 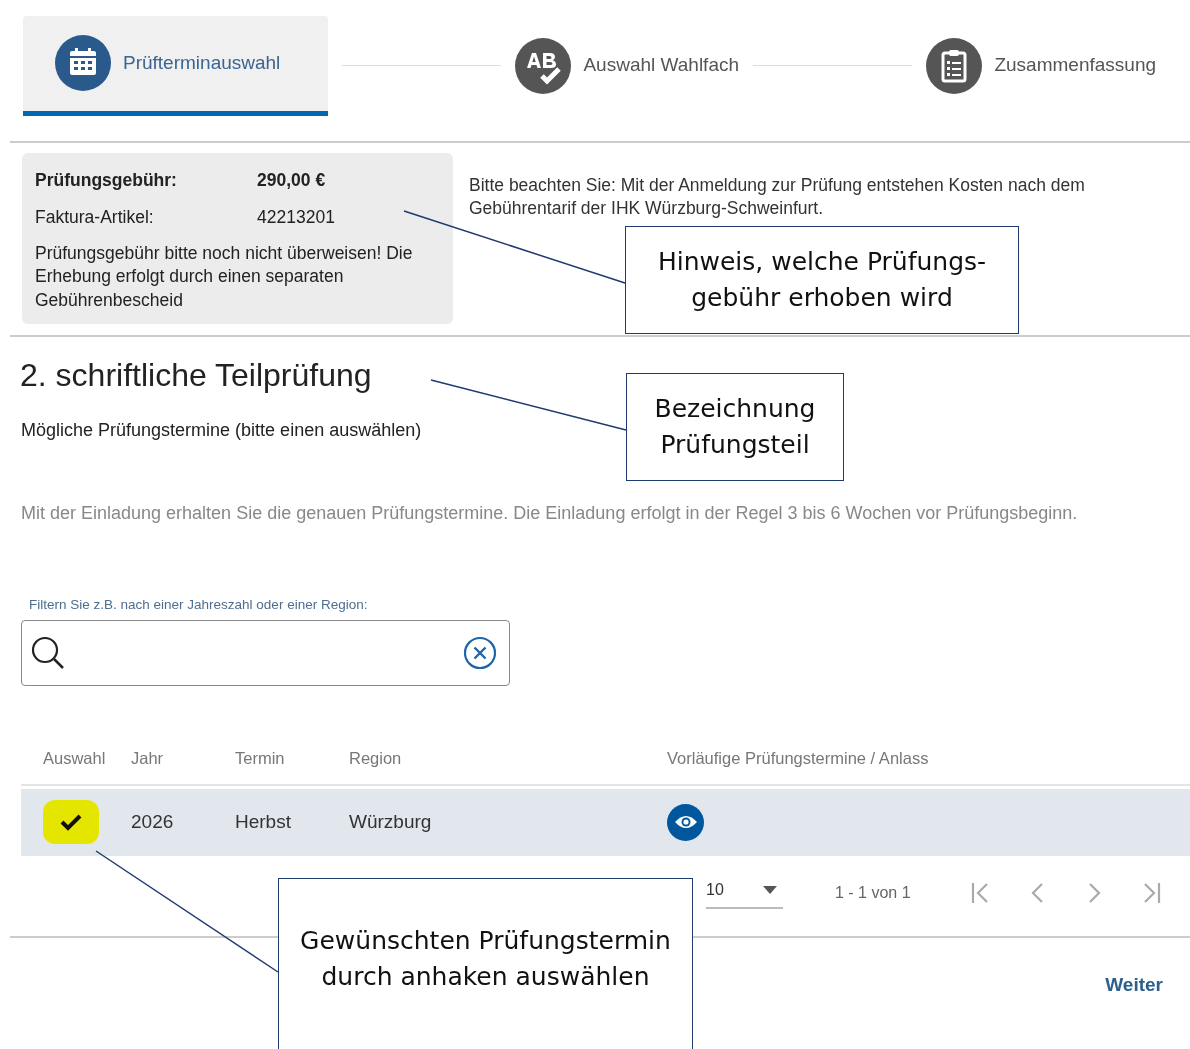 I want to click on calendar-icon, so click(x=83, y=63).